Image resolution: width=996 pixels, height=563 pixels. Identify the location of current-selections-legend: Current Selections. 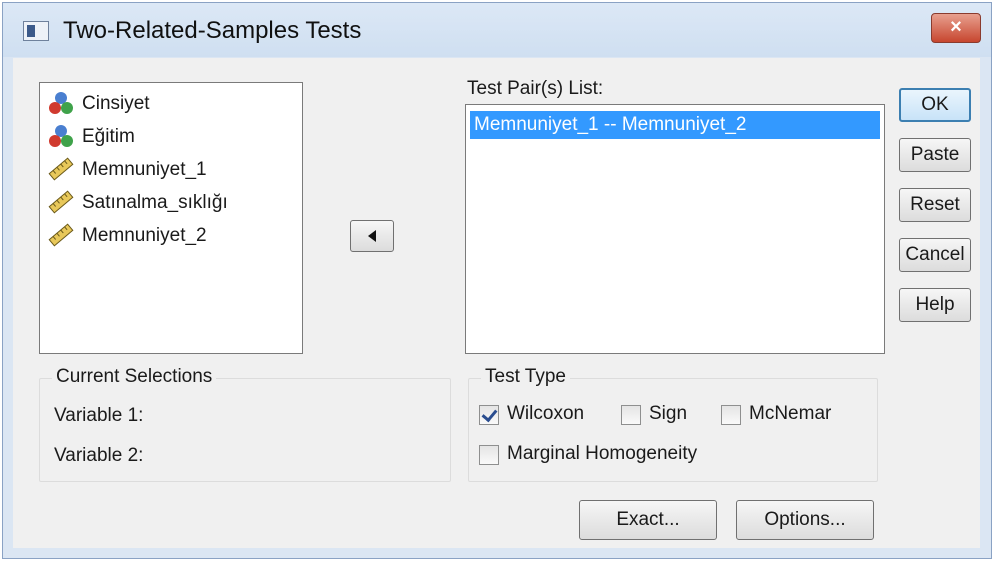
(134, 377).